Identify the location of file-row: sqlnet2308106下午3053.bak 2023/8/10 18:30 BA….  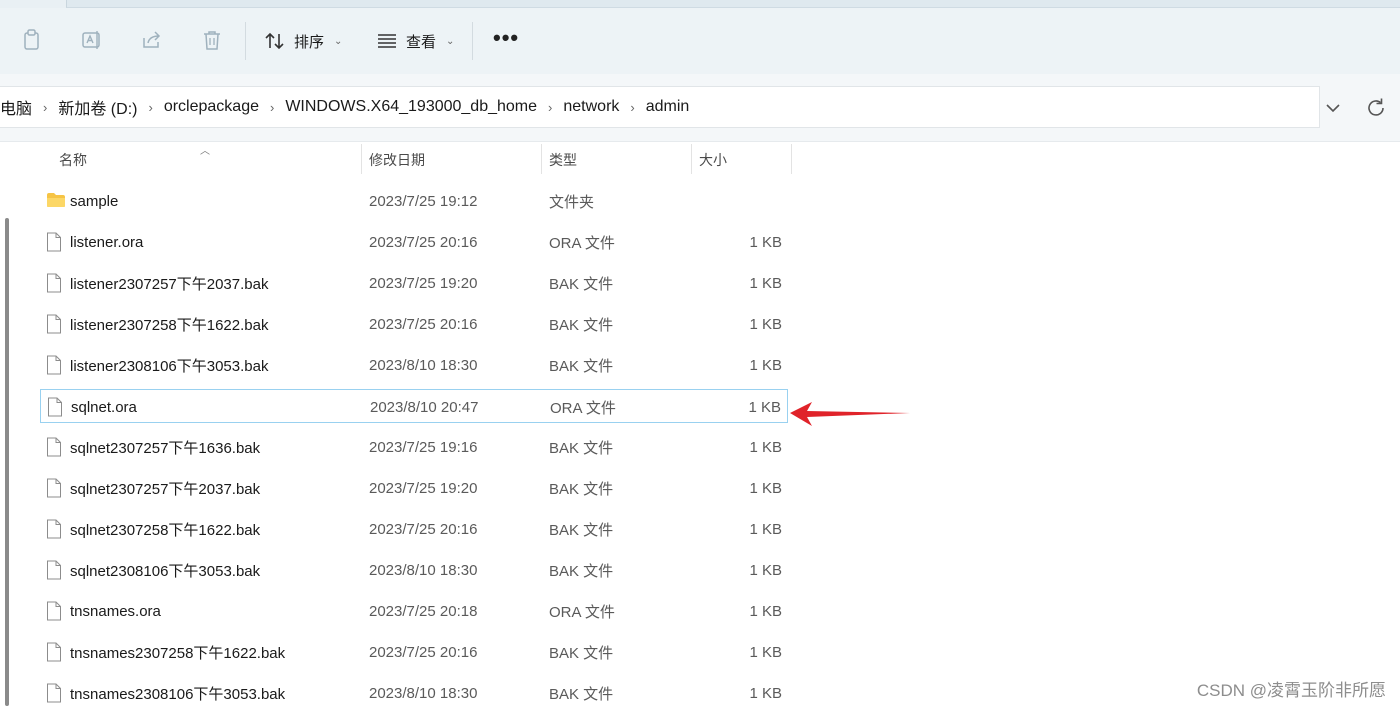
(414, 570).